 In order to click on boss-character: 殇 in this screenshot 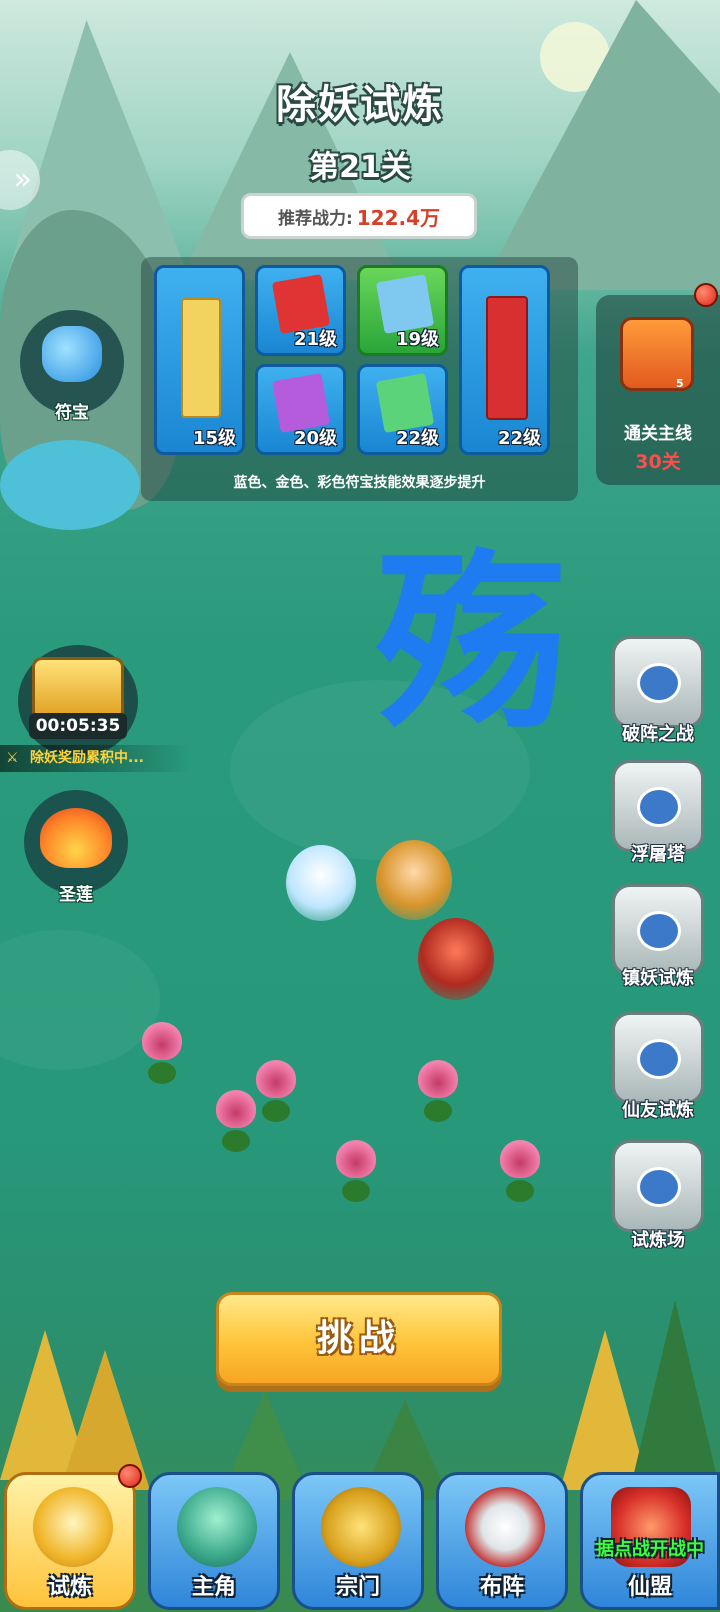, I will do `click(471, 642)`.